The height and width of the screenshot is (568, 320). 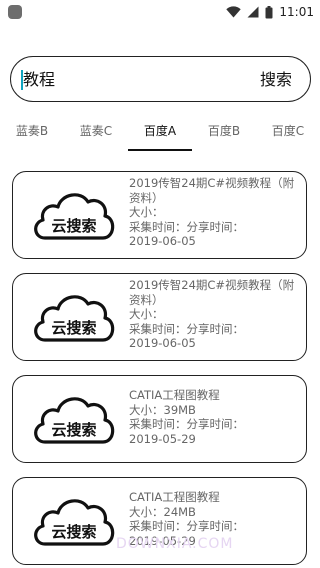 What do you see at coordinates (160, 150) in the screenshot?
I see `active-tab-indicator` at bounding box center [160, 150].